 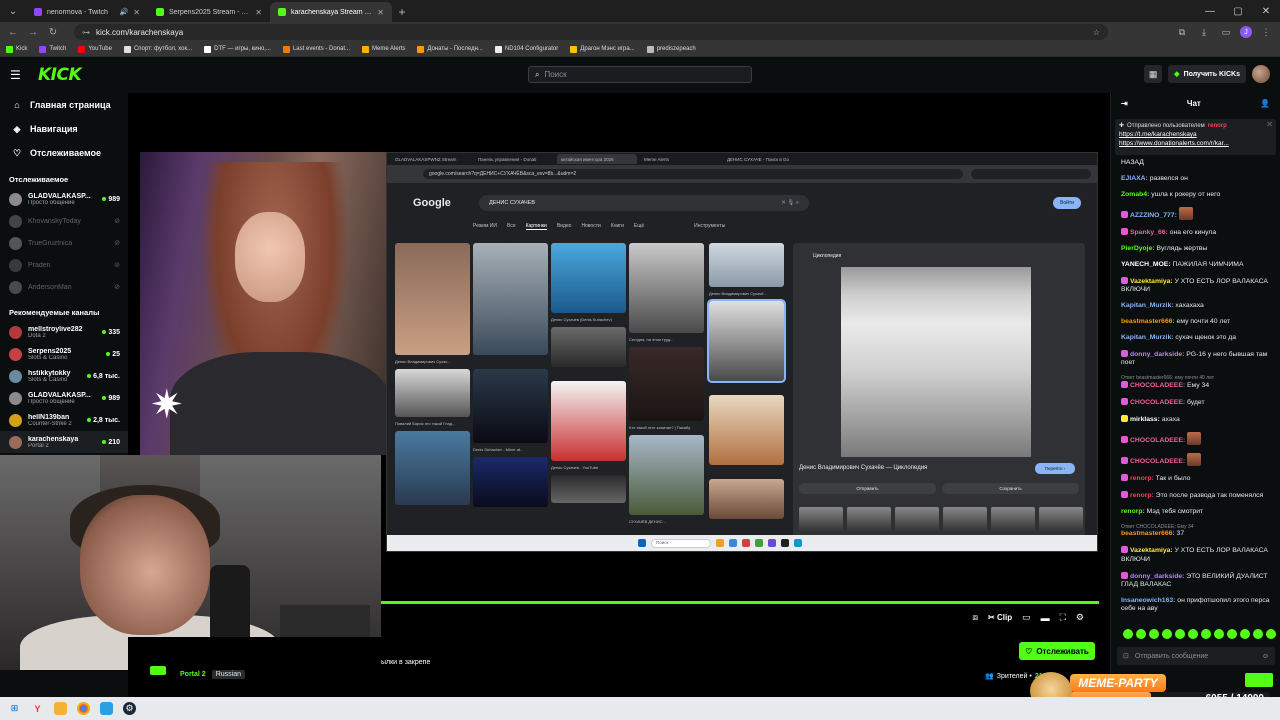 What do you see at coordinates (1261, 74) in the screenshot?
I see `user-avatar` at bounding box center [1261, 74].